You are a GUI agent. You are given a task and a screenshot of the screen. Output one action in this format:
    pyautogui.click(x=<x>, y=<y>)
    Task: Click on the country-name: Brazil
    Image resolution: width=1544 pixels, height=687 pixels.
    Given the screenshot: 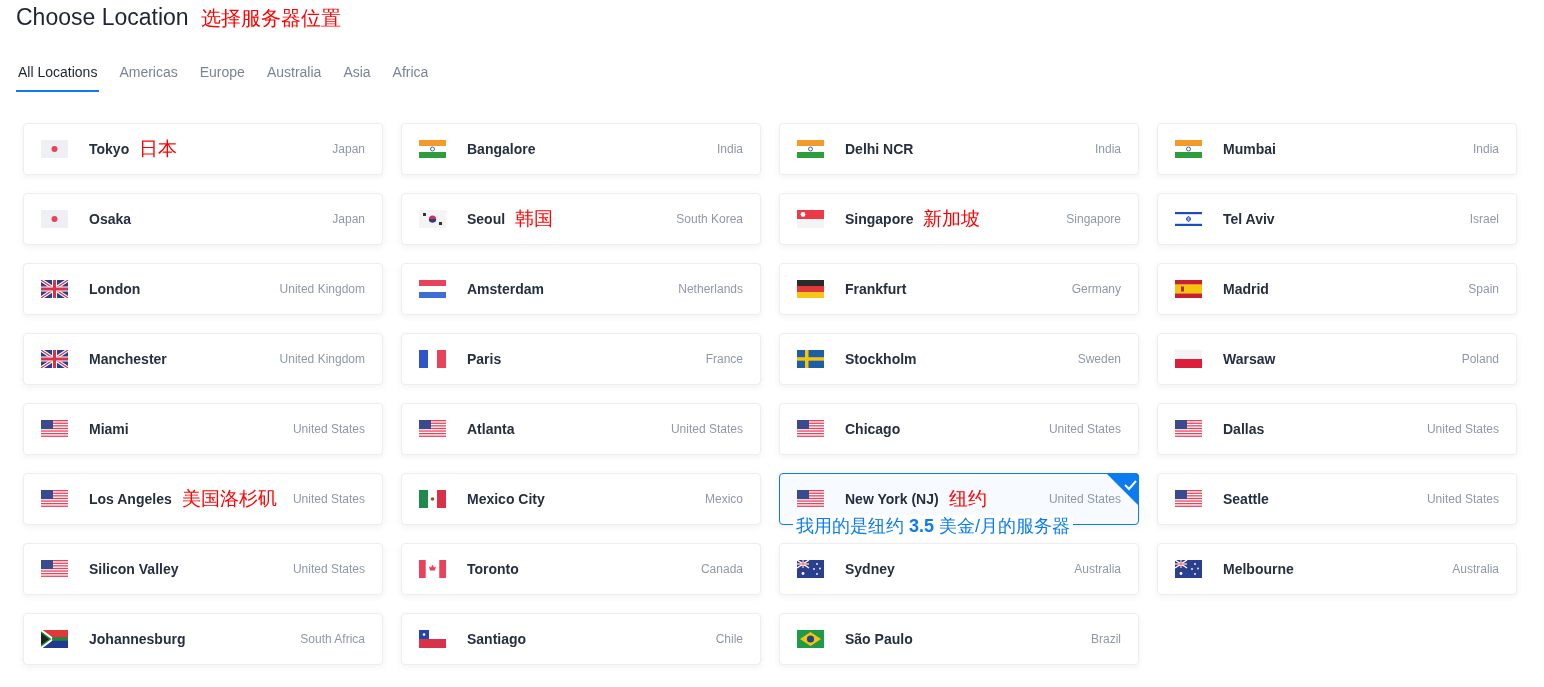 What is the action you would take?
    pyautogui.click(x=1106, y=639)
    